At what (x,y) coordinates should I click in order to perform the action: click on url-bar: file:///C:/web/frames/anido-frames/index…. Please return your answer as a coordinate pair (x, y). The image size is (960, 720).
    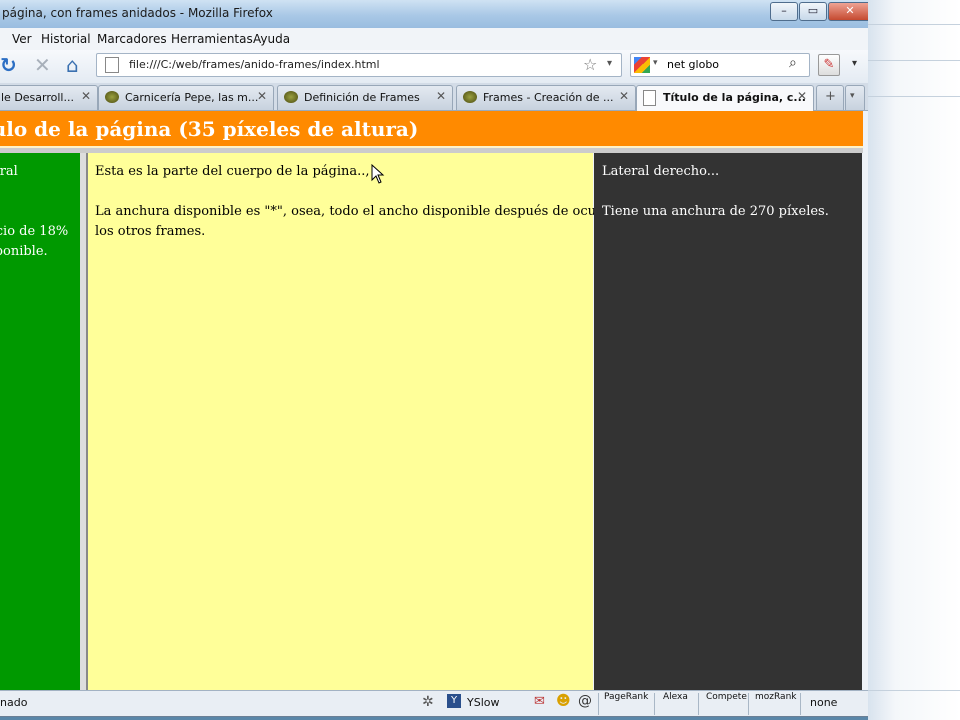
    Looking at the image, I should click on (359, 65).